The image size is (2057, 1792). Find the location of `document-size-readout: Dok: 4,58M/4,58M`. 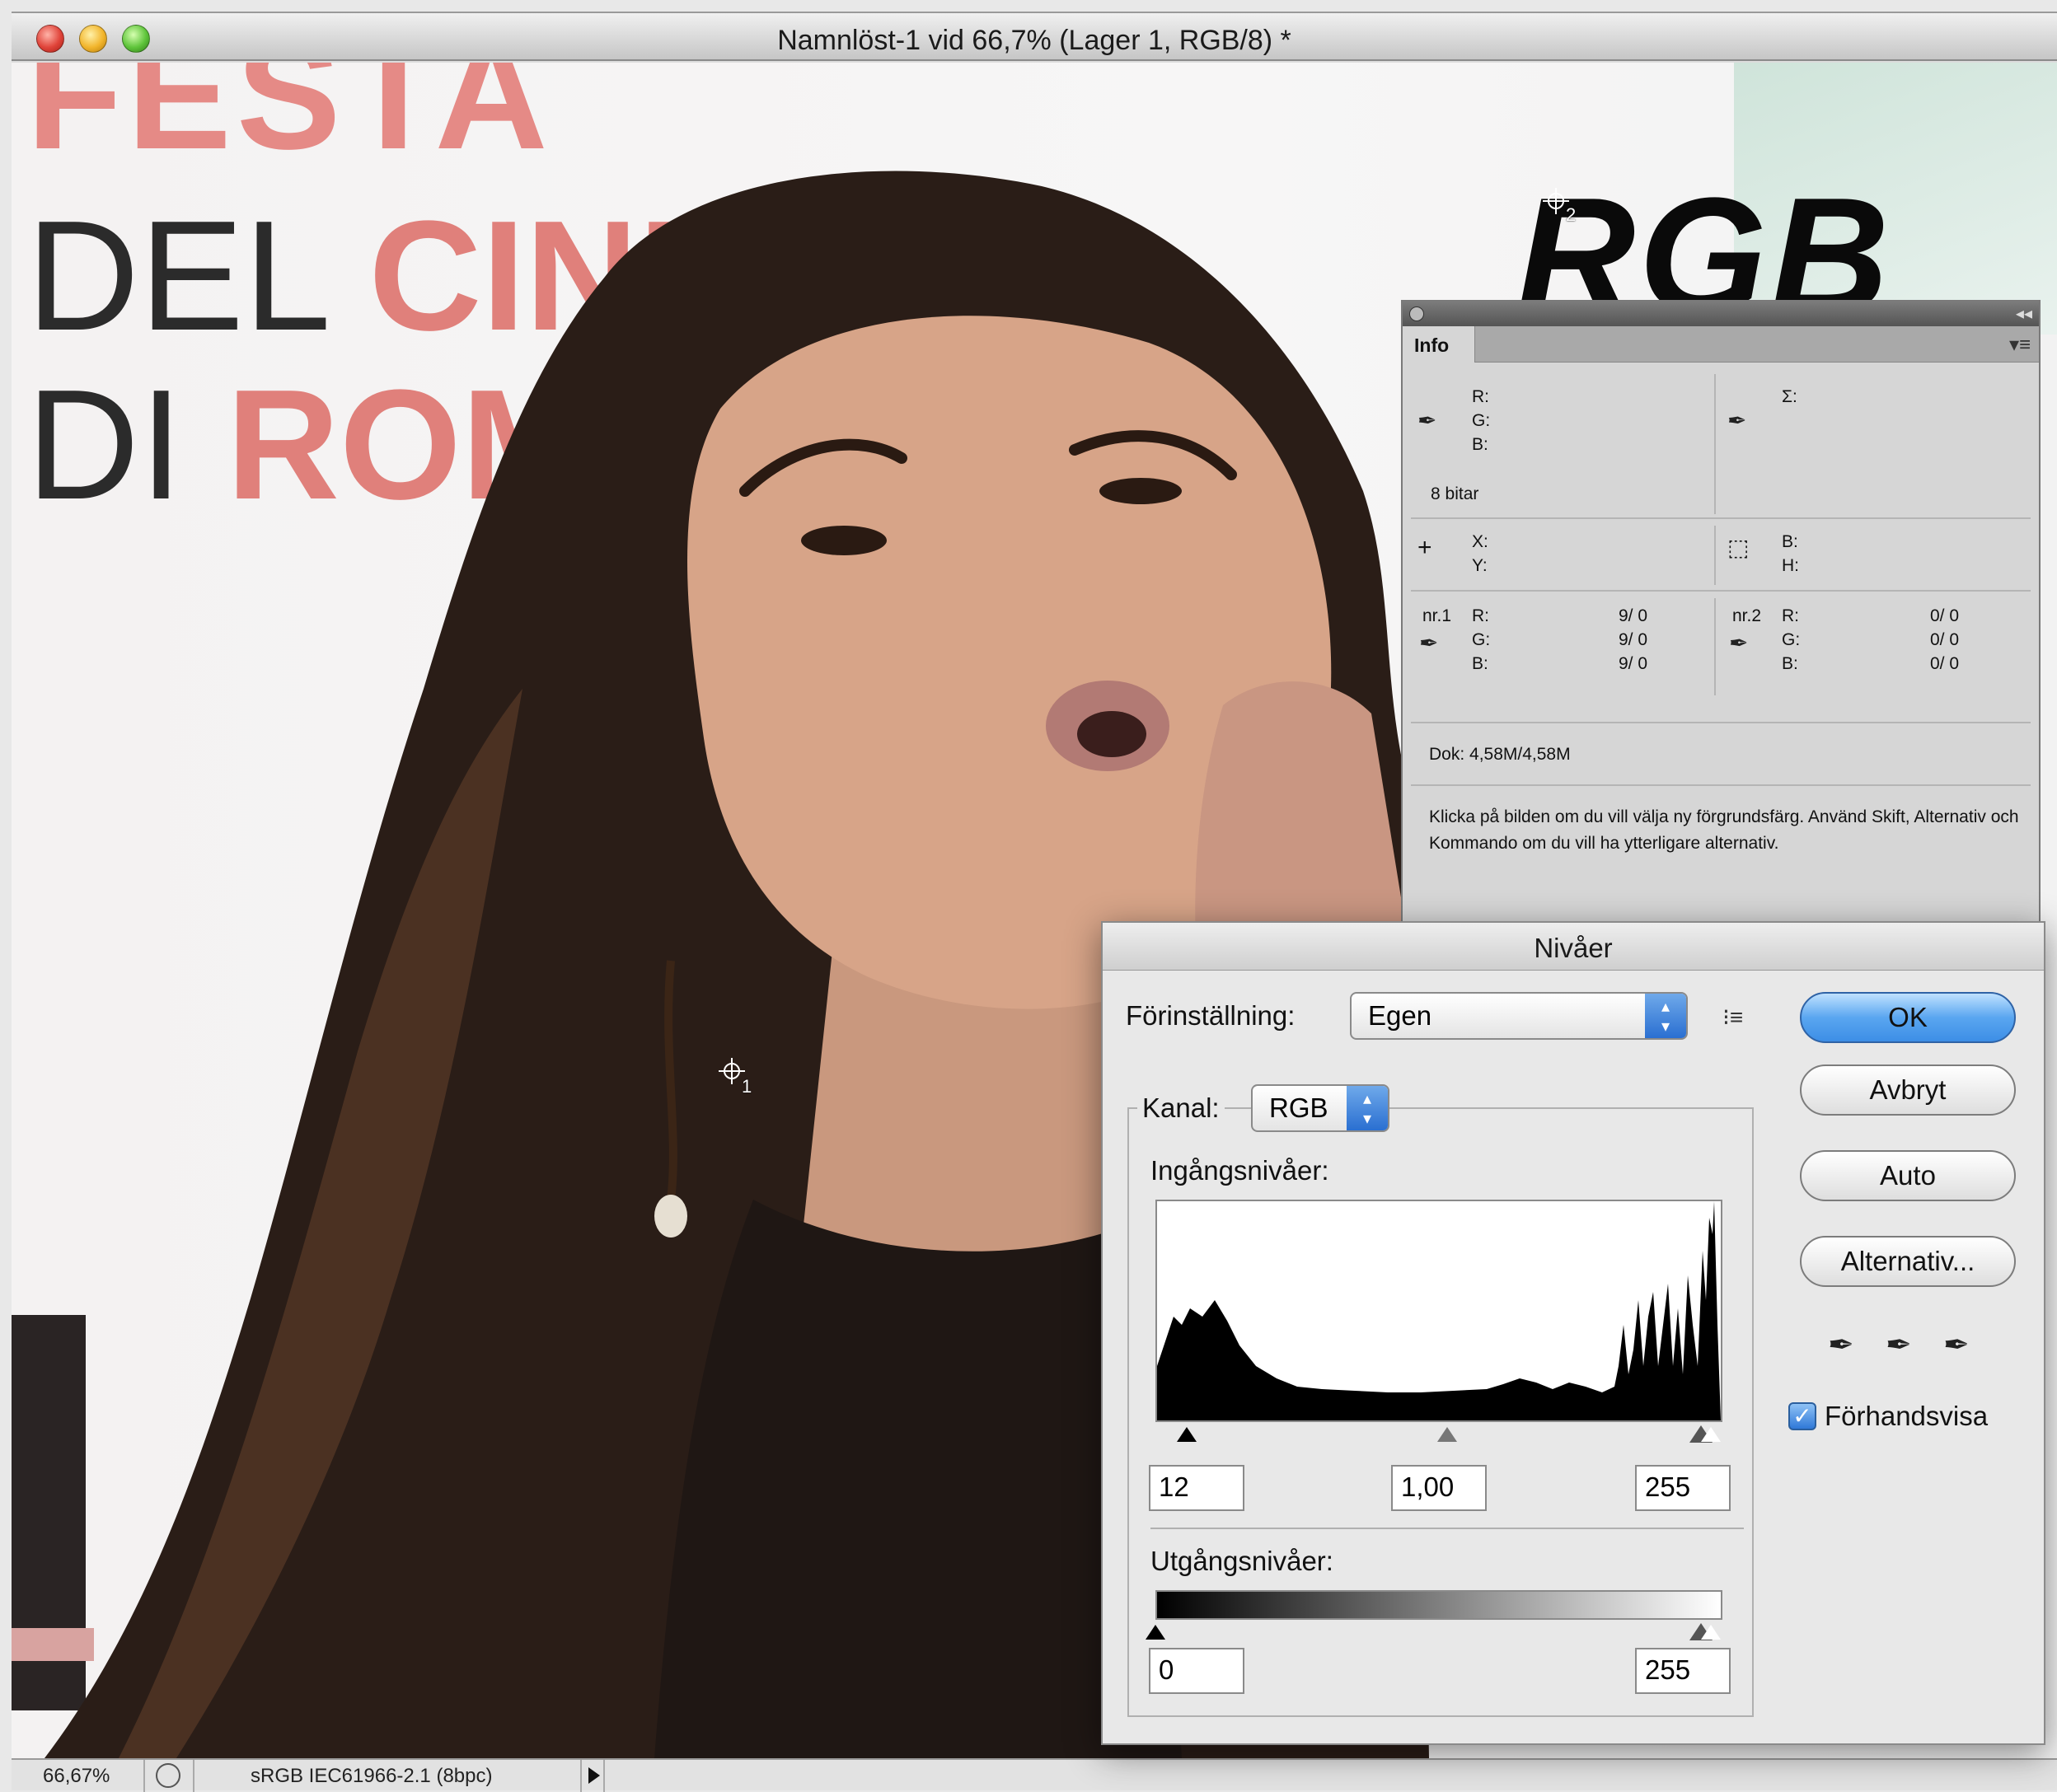

document-size-readout: Dok: 4,58M/4,58M is located at coordinates (1500, 754).